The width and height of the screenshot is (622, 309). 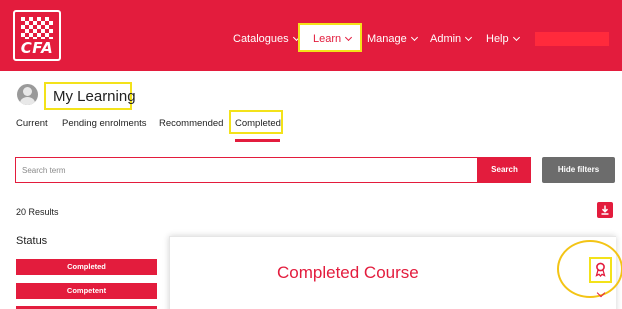 I want to click on search-input, so click(x=246, y=170).